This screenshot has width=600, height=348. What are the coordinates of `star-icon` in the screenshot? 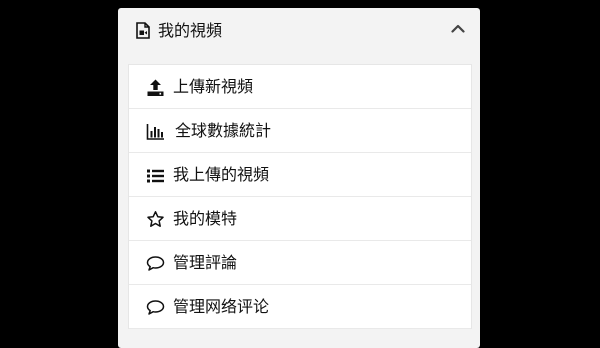 It's located at (155, 219).